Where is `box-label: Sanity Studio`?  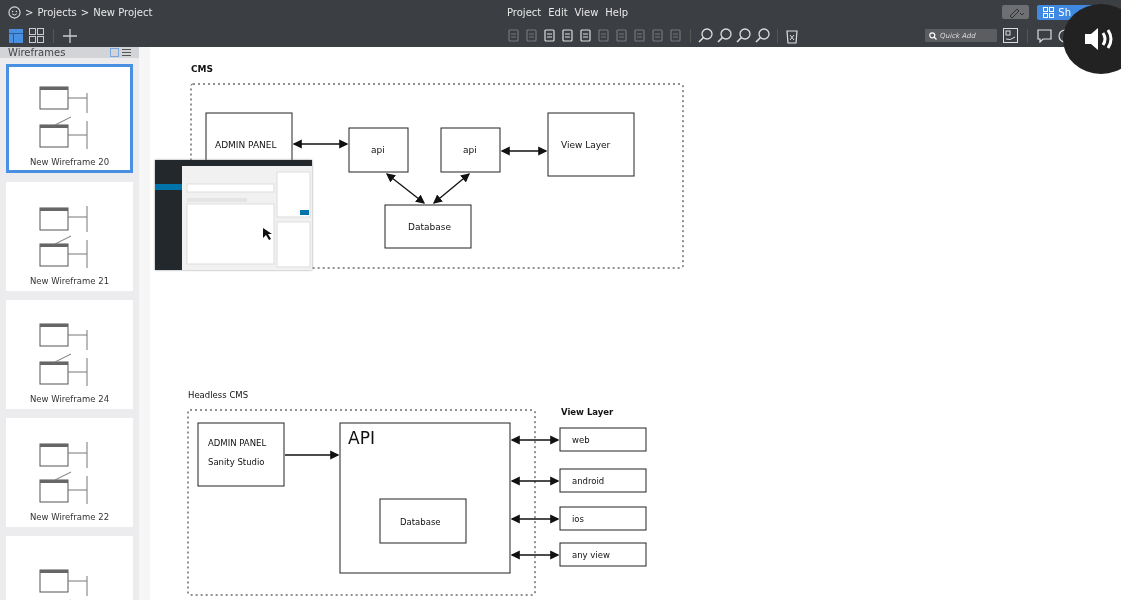 box-label: Sanity Studio is located at coordinates (236, 462).